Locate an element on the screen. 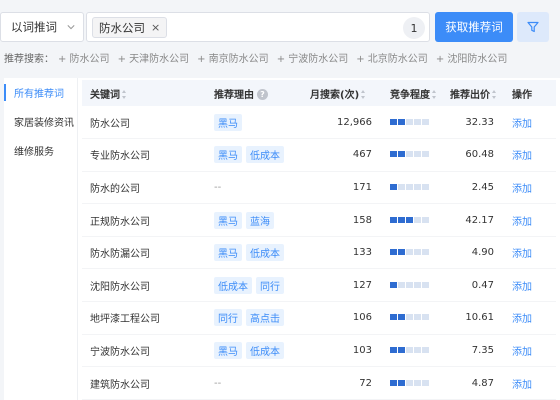 The width and height of the screenshot is (560, 400). reason-cell: 黑马 低成本 is located at coordinates (254, 253).